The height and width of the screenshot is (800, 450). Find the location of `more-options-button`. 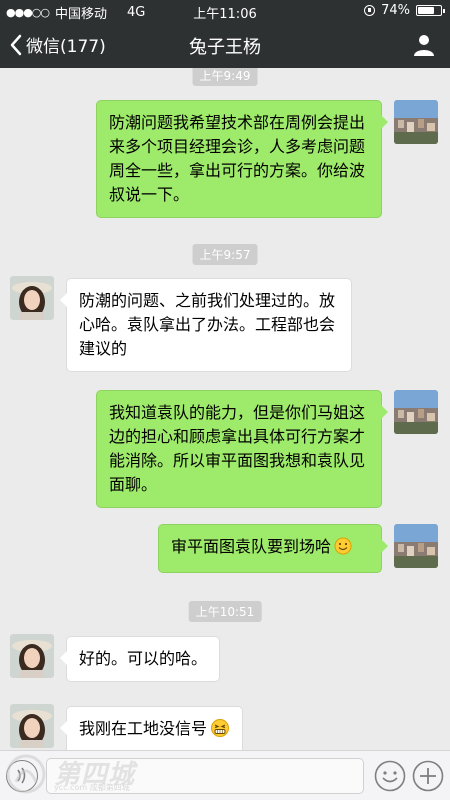

more-options-button is located at coordinates (428, 776).